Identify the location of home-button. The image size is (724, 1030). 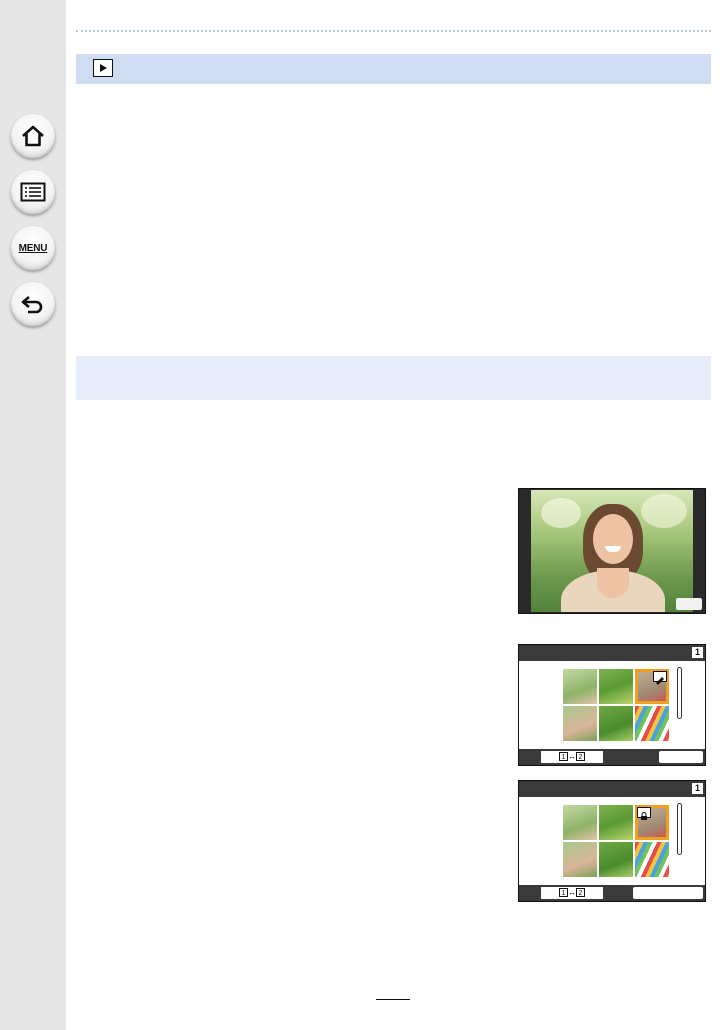
(33, 136).